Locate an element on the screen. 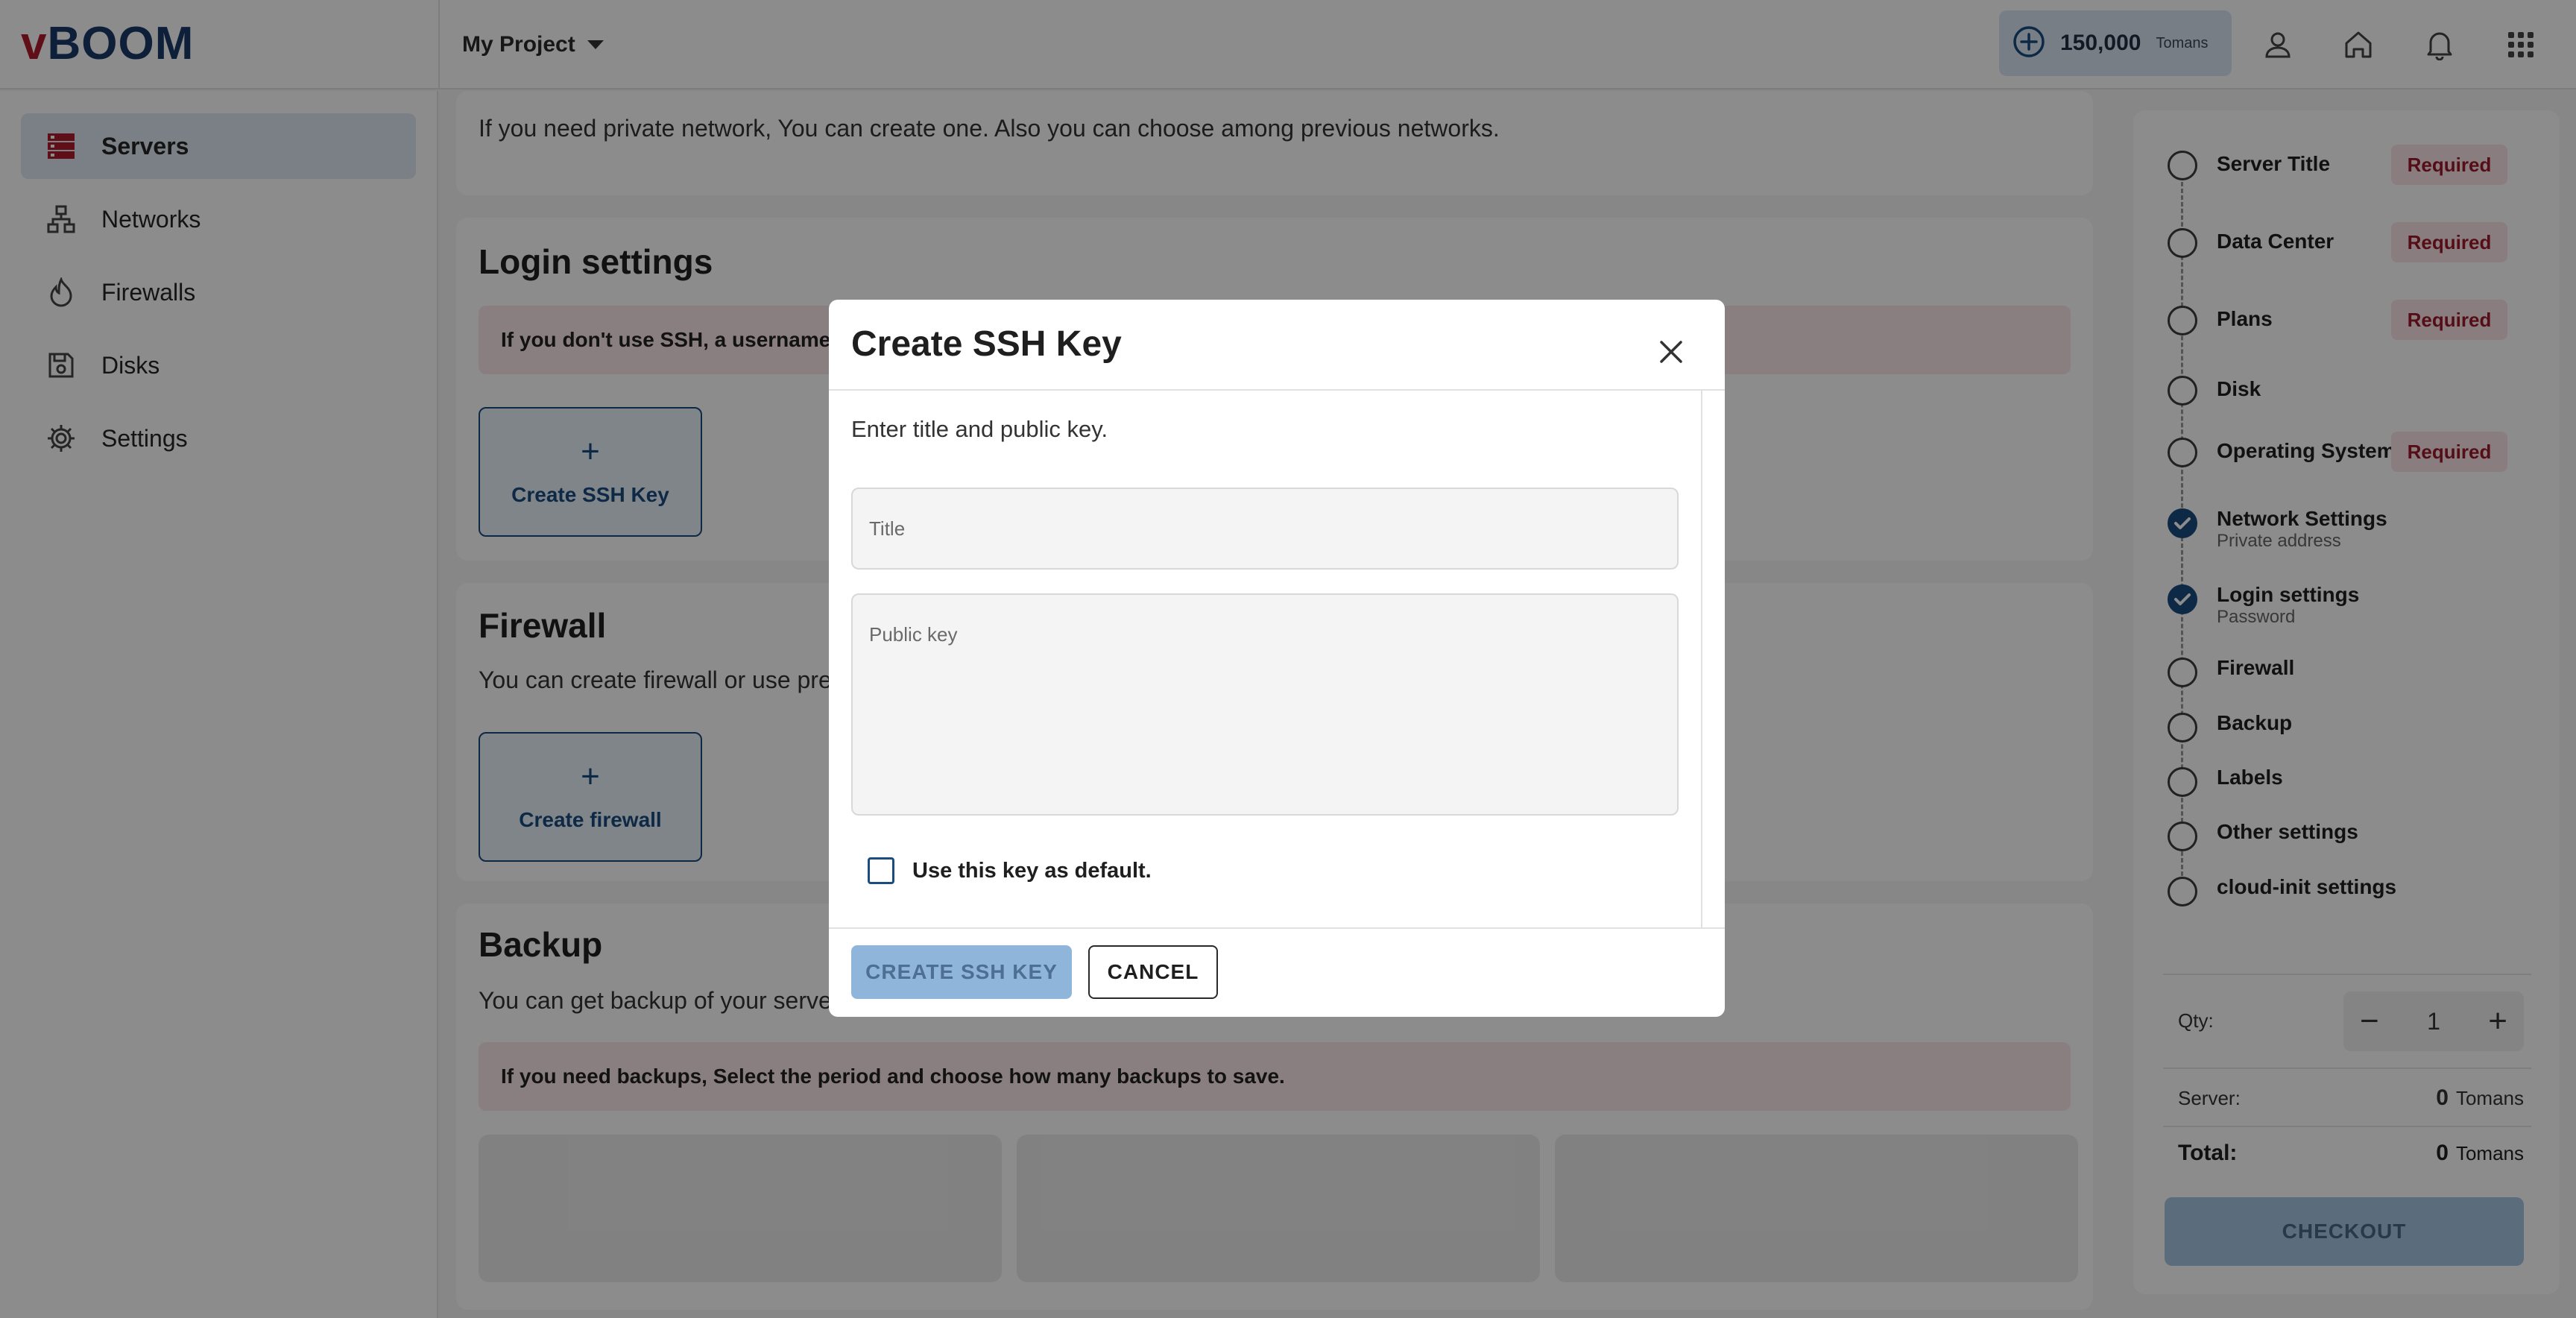  dialog-title: Create SSH Key is located at coordinates (986, 344).